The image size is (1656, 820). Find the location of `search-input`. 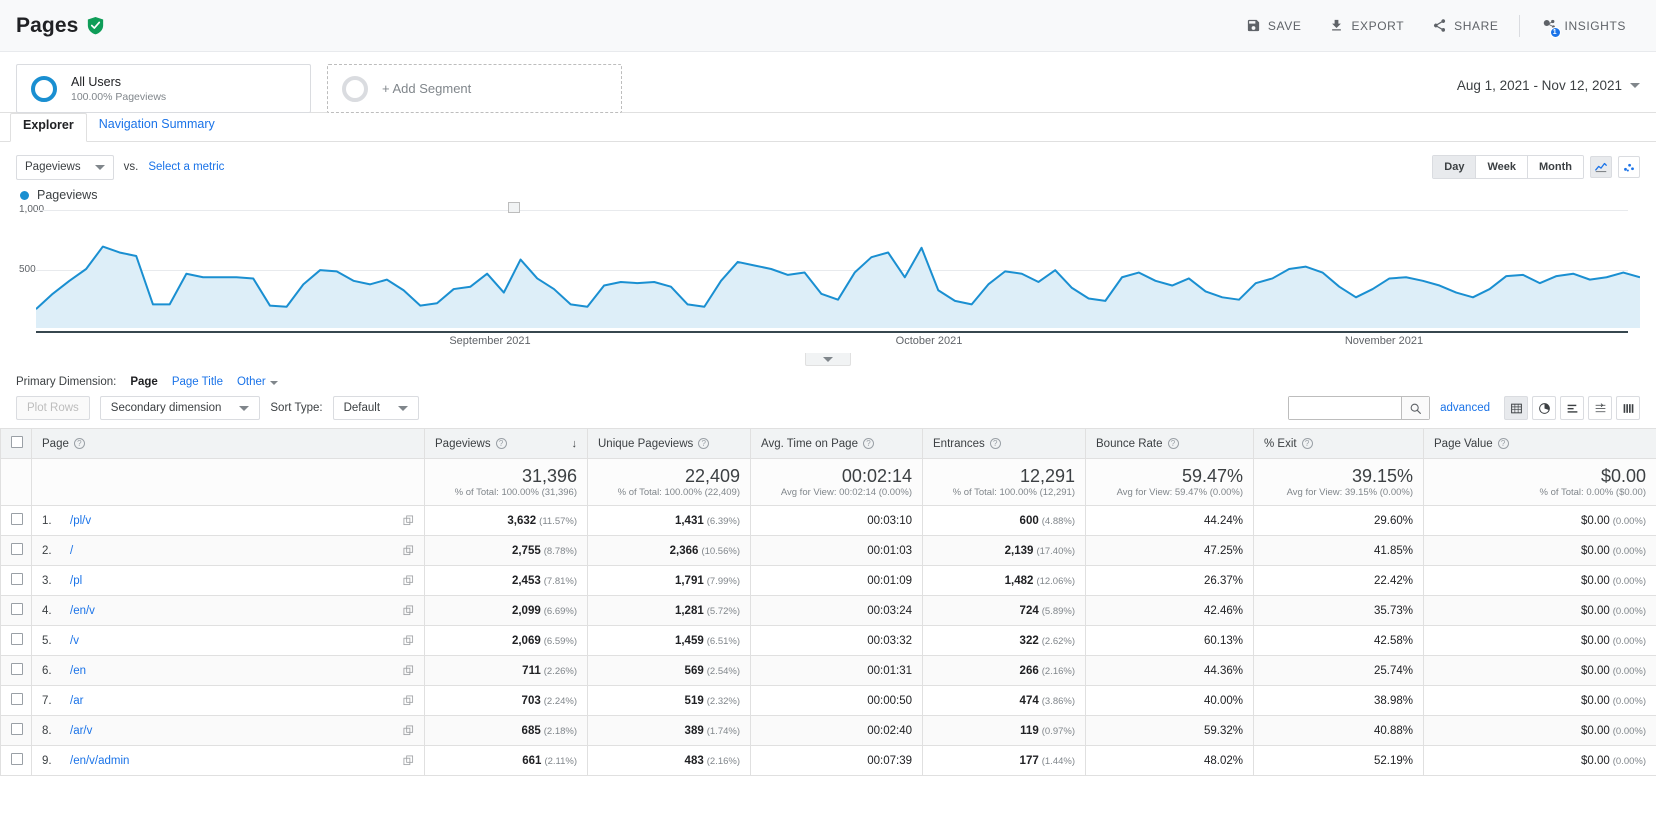

search-input is located at coordinates (1345, 408).